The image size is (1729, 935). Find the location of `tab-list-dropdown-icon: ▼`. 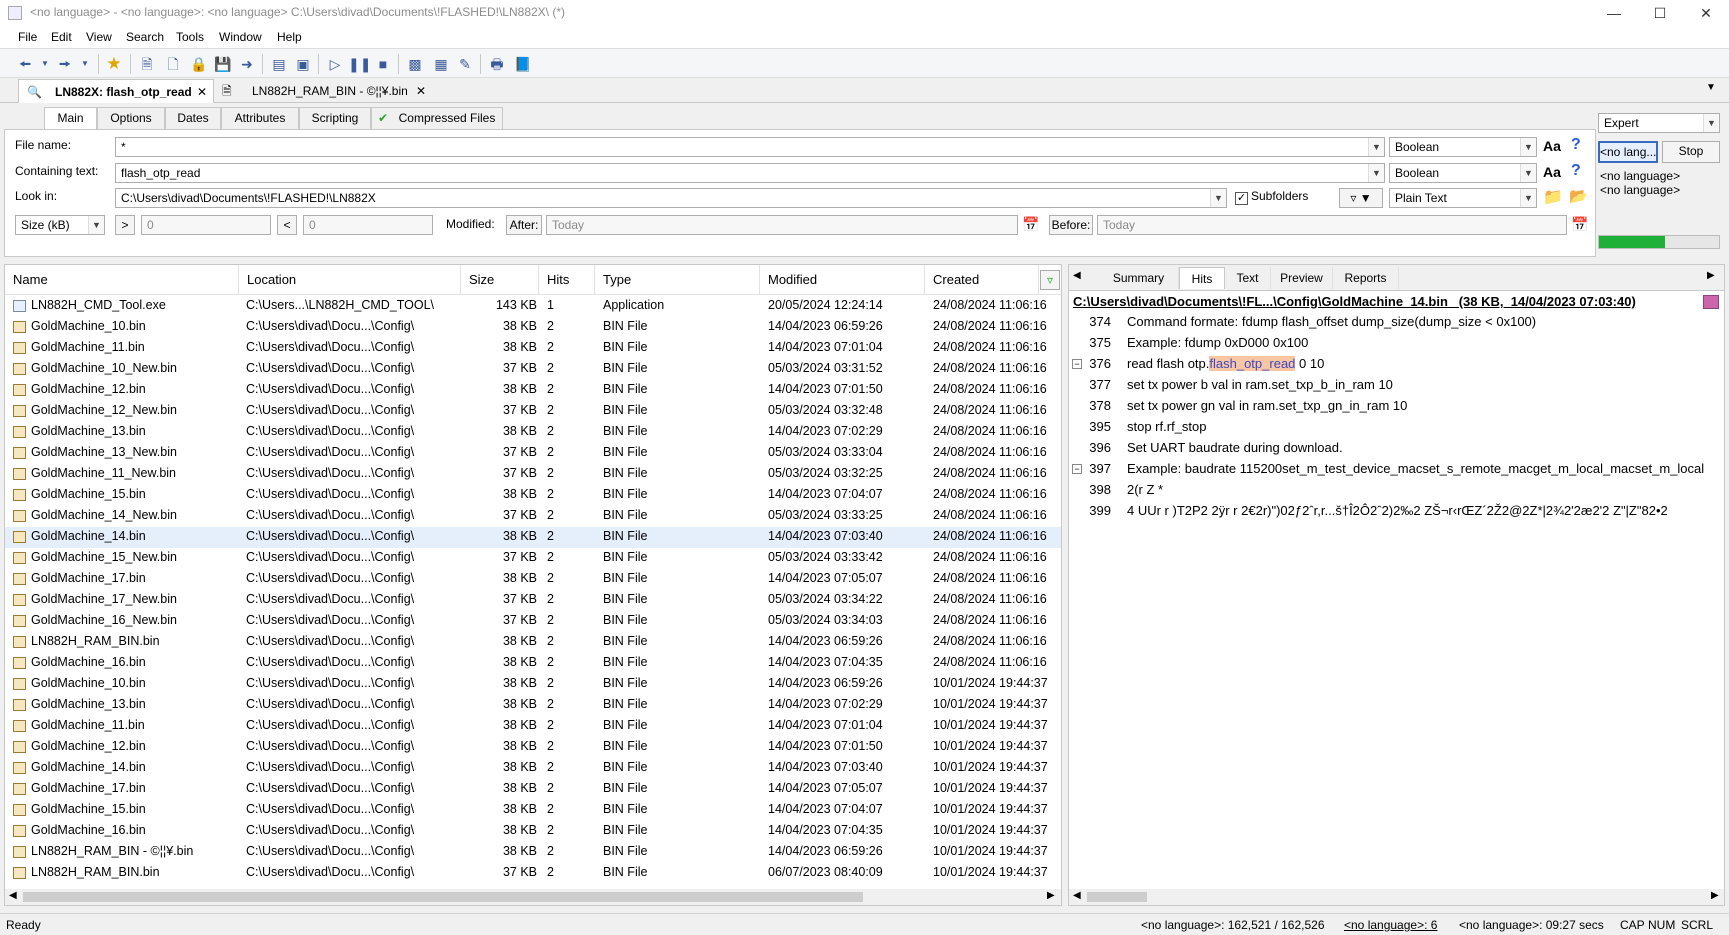

tab-list-dropdown-icon: ▼ is located at coordinates (1711, 87).